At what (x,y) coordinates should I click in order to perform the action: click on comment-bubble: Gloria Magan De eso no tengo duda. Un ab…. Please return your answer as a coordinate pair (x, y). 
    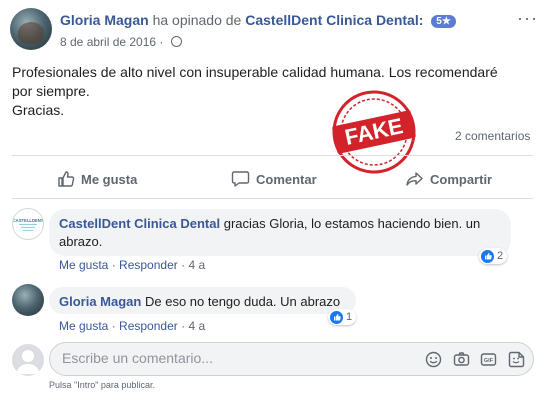
    Looking at the image, I should click on (202, 300).